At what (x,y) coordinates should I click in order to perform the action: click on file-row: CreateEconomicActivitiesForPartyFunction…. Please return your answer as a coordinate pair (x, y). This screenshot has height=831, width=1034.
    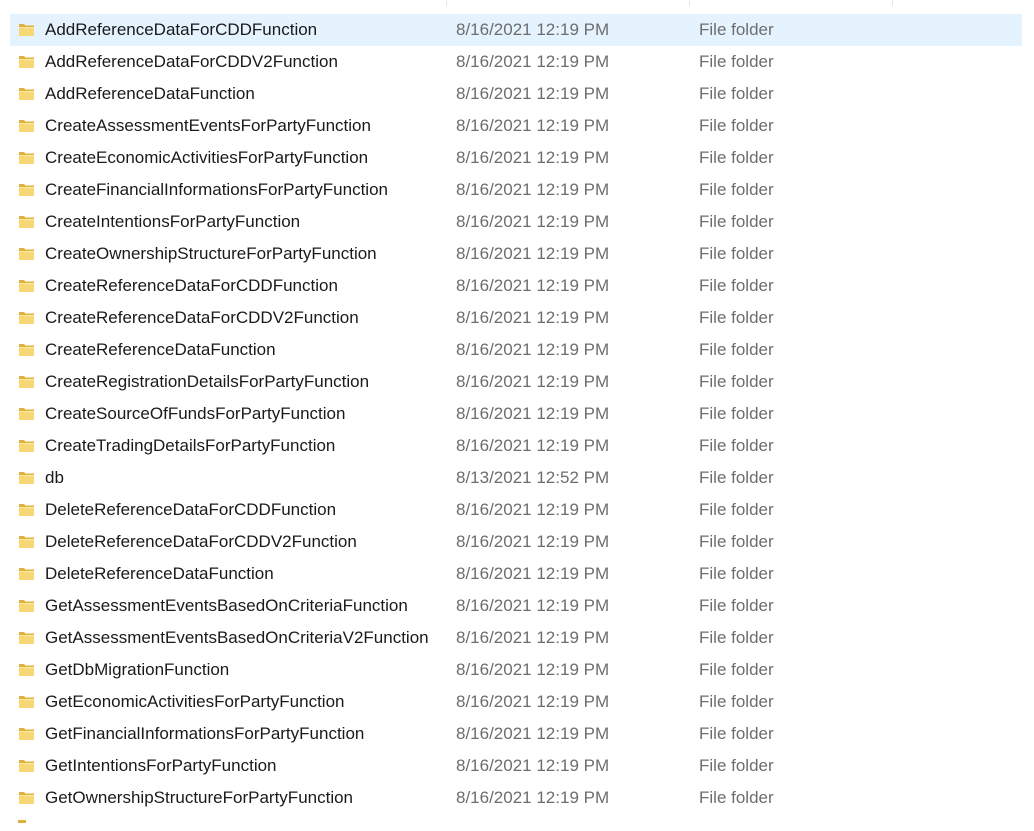
    Looking at the image, I should click on (516, 158).